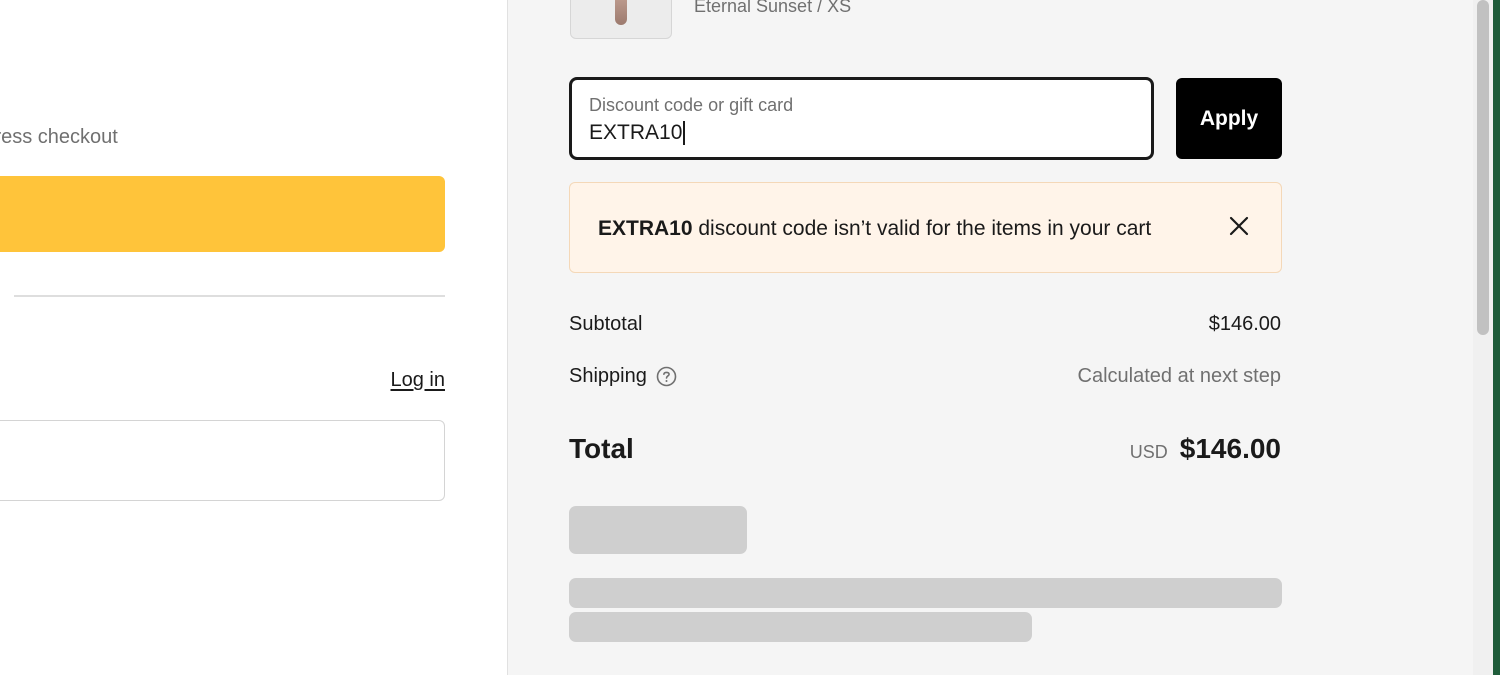  What do you see at coordinates (1148, 452) in the screenshot?
I see `total-currency: USD` at bounding box center [1148, 452].